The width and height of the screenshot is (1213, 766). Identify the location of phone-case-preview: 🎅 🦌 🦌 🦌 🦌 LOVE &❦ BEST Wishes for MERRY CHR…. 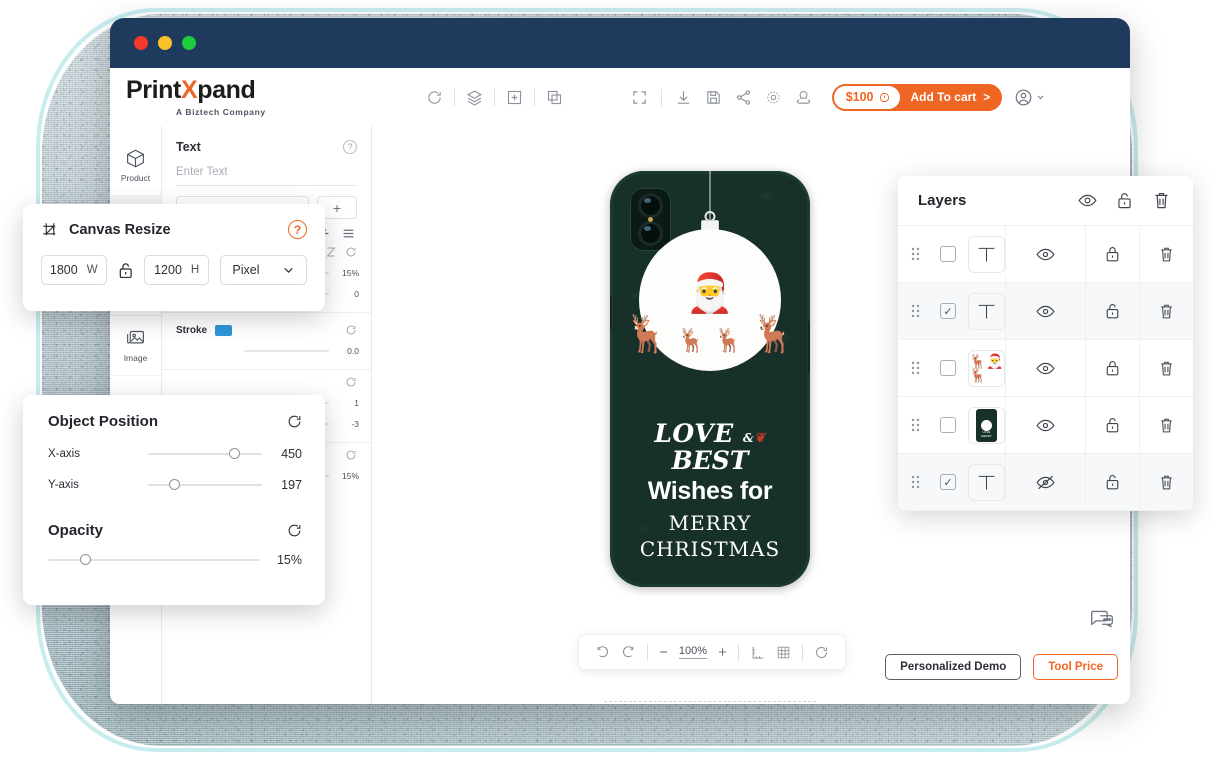
(710, 379).